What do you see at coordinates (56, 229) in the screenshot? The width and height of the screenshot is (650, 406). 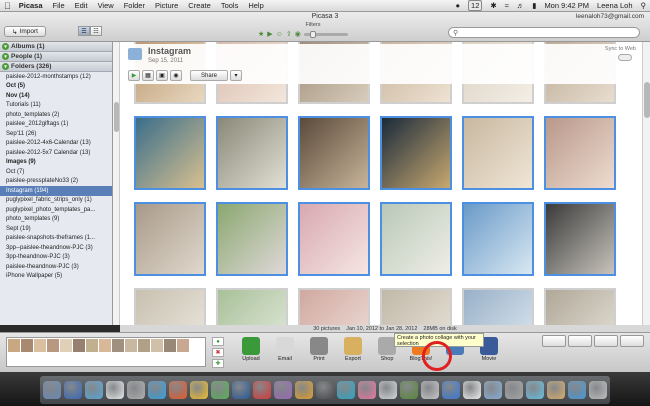 I see `folder-item: Sept (19)` at bounding box center [56, 229].